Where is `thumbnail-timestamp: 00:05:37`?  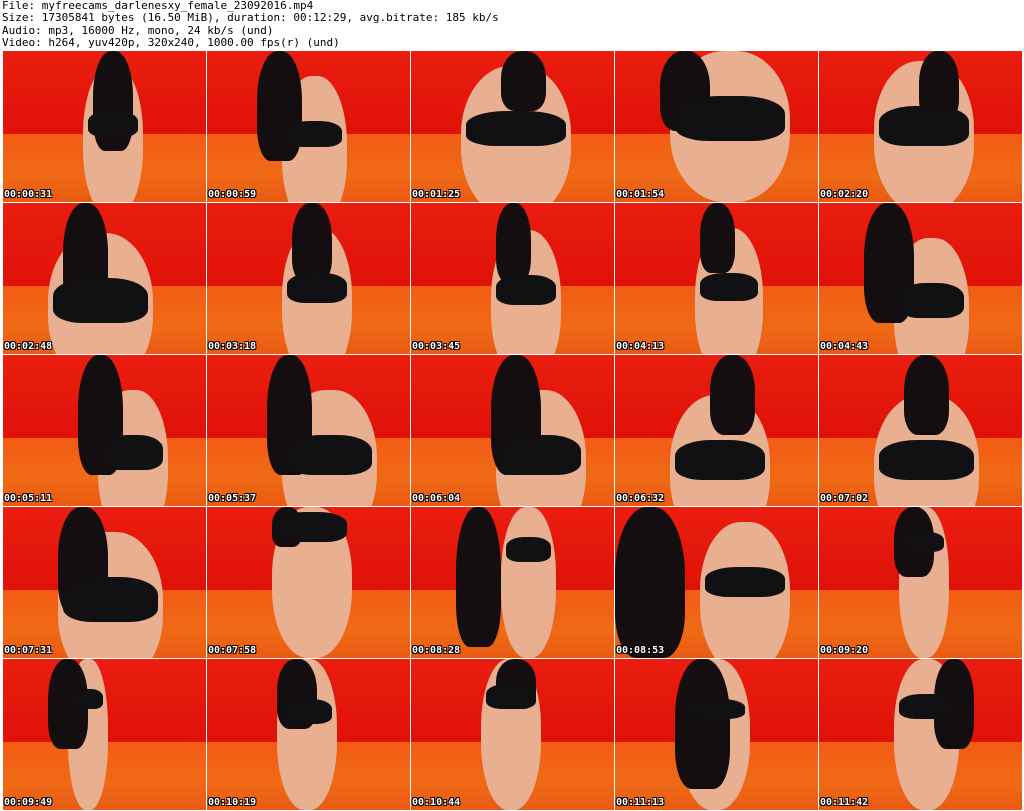 thumbnail-timestamp: 00:05:37 is located at coordinates (232, 498).